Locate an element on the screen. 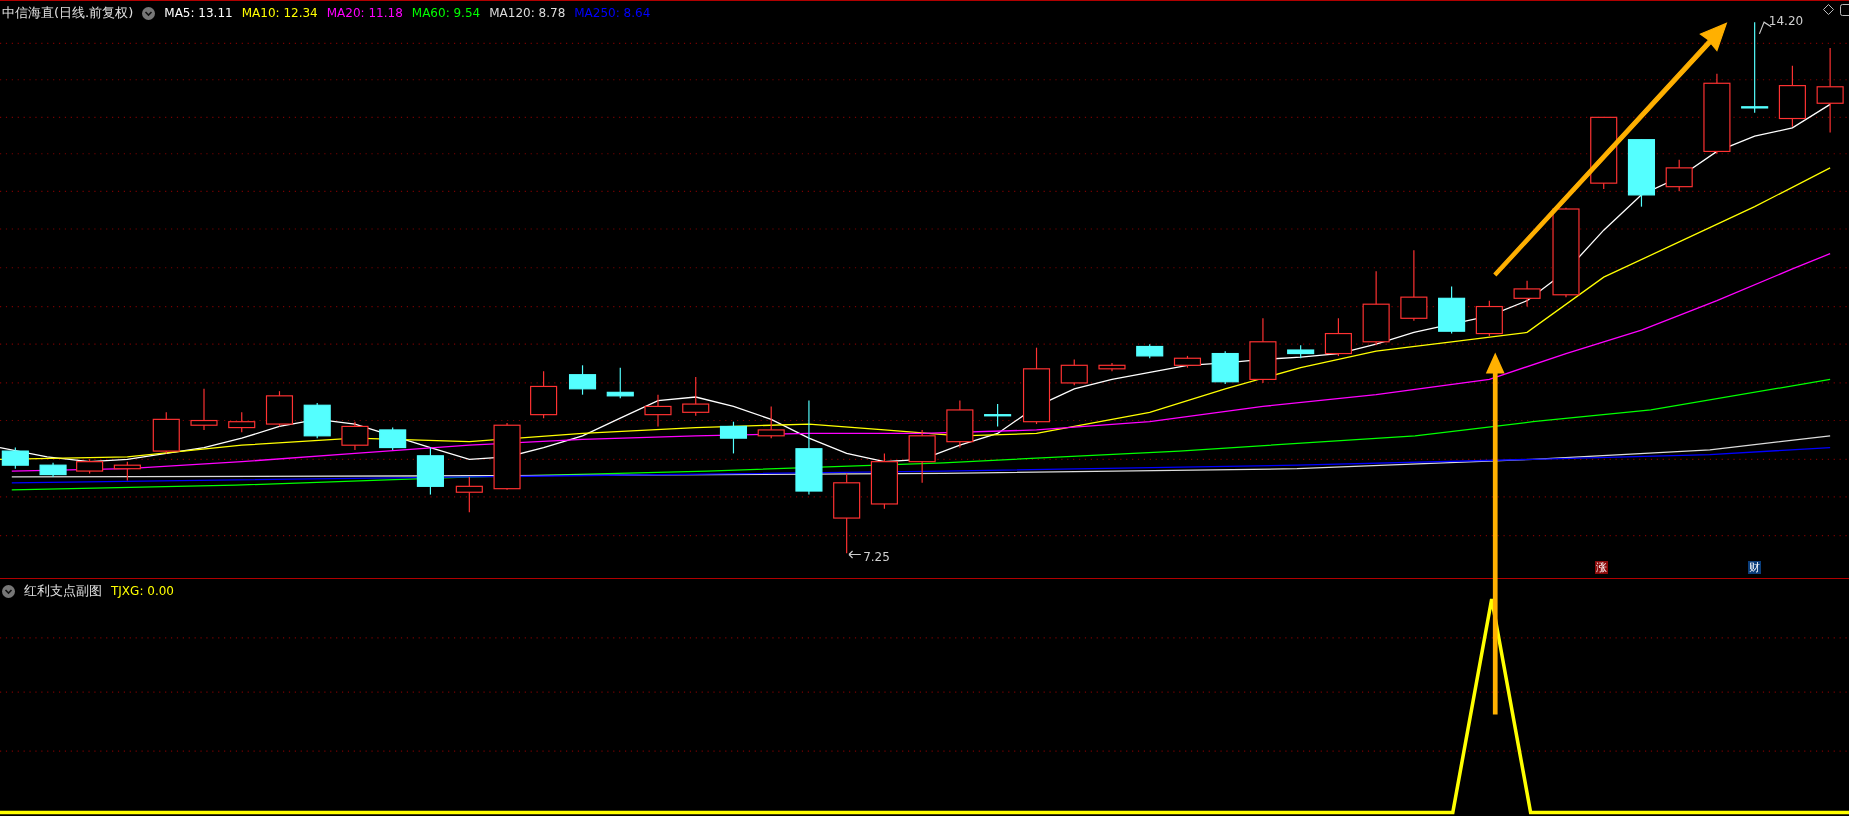  indicator-value: MA5: 13.11 is located at coordinates (198, 13).